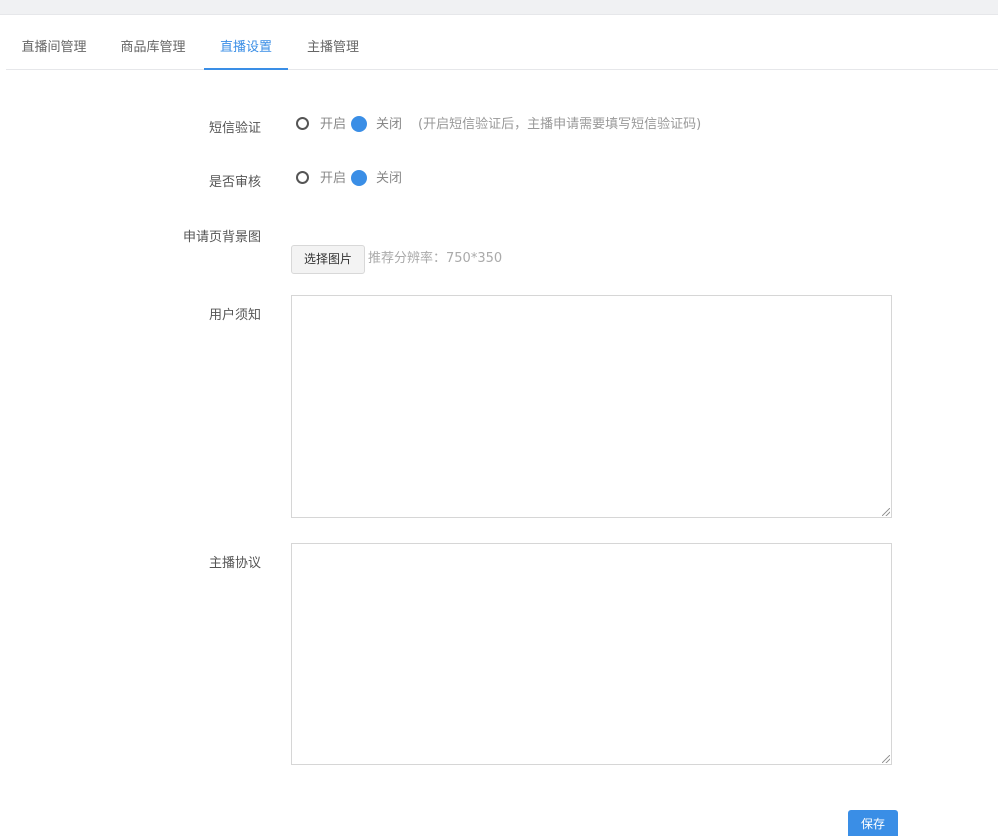  What do you see at coordinates (389, 124) in the screenshot?
I see `sms-close-label: 关闭` at bounding box center [389, 124].